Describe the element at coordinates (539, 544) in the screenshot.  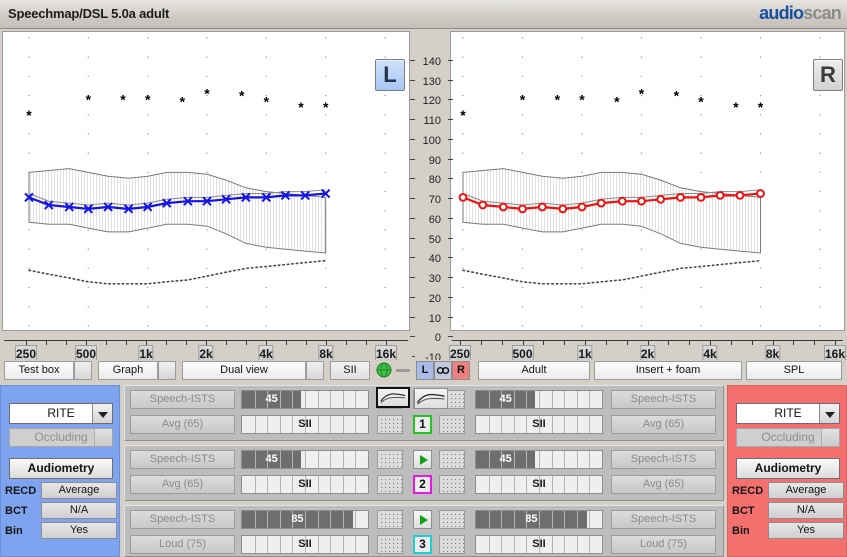
I see `right-sii-bar-3: SII` at that location.